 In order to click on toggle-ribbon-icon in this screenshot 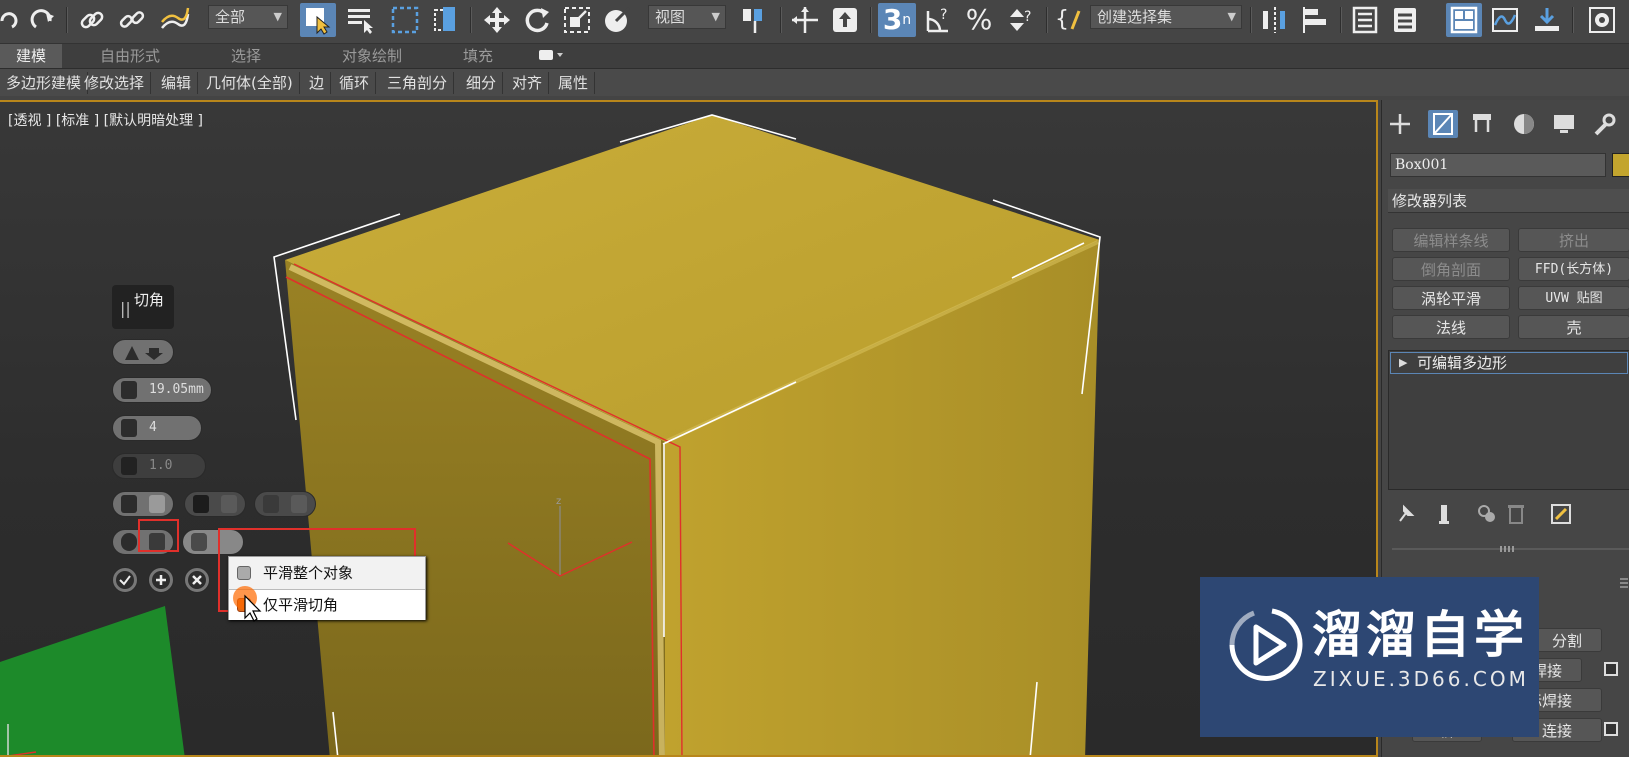, I will do `click(1464, 20)`.